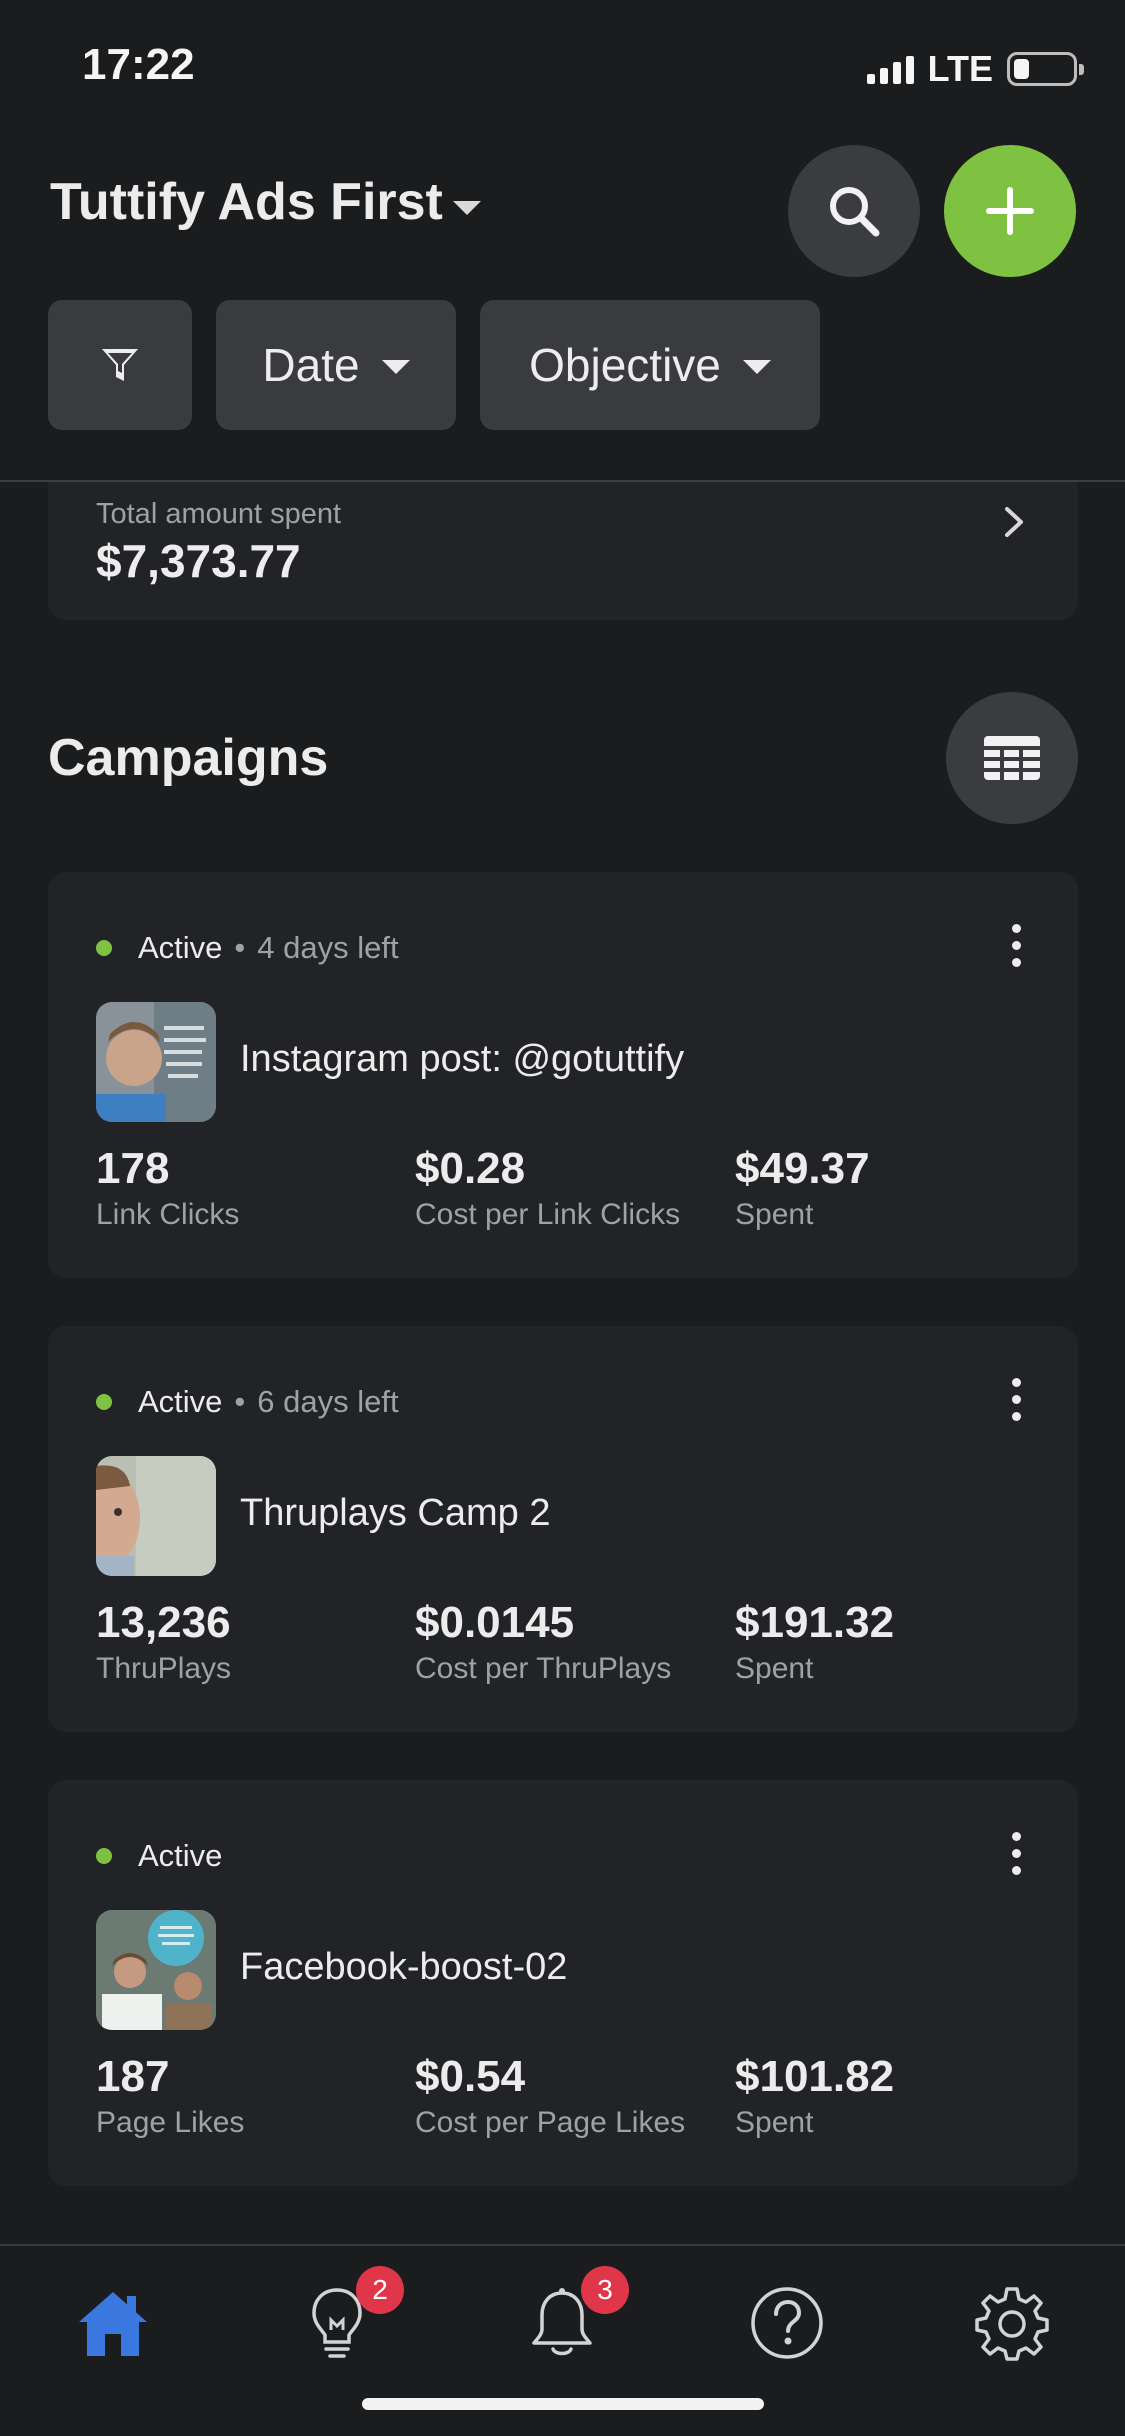 The image size is (1125, 2436). What do you see at coordinates (547, 1188) in the screenshot?
I see `metric-cost-per-result: $0.28 Cost per Link Clicks` at bounding box center [547, 1188].